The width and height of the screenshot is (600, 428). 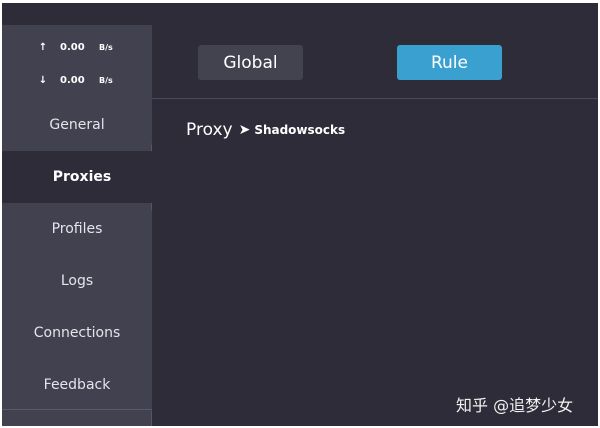 What do you see at coordinates (244, 130) in the screenshot?
I see `breadcrumb-arrow-icon: ➤` at bounding box center [244, 130].